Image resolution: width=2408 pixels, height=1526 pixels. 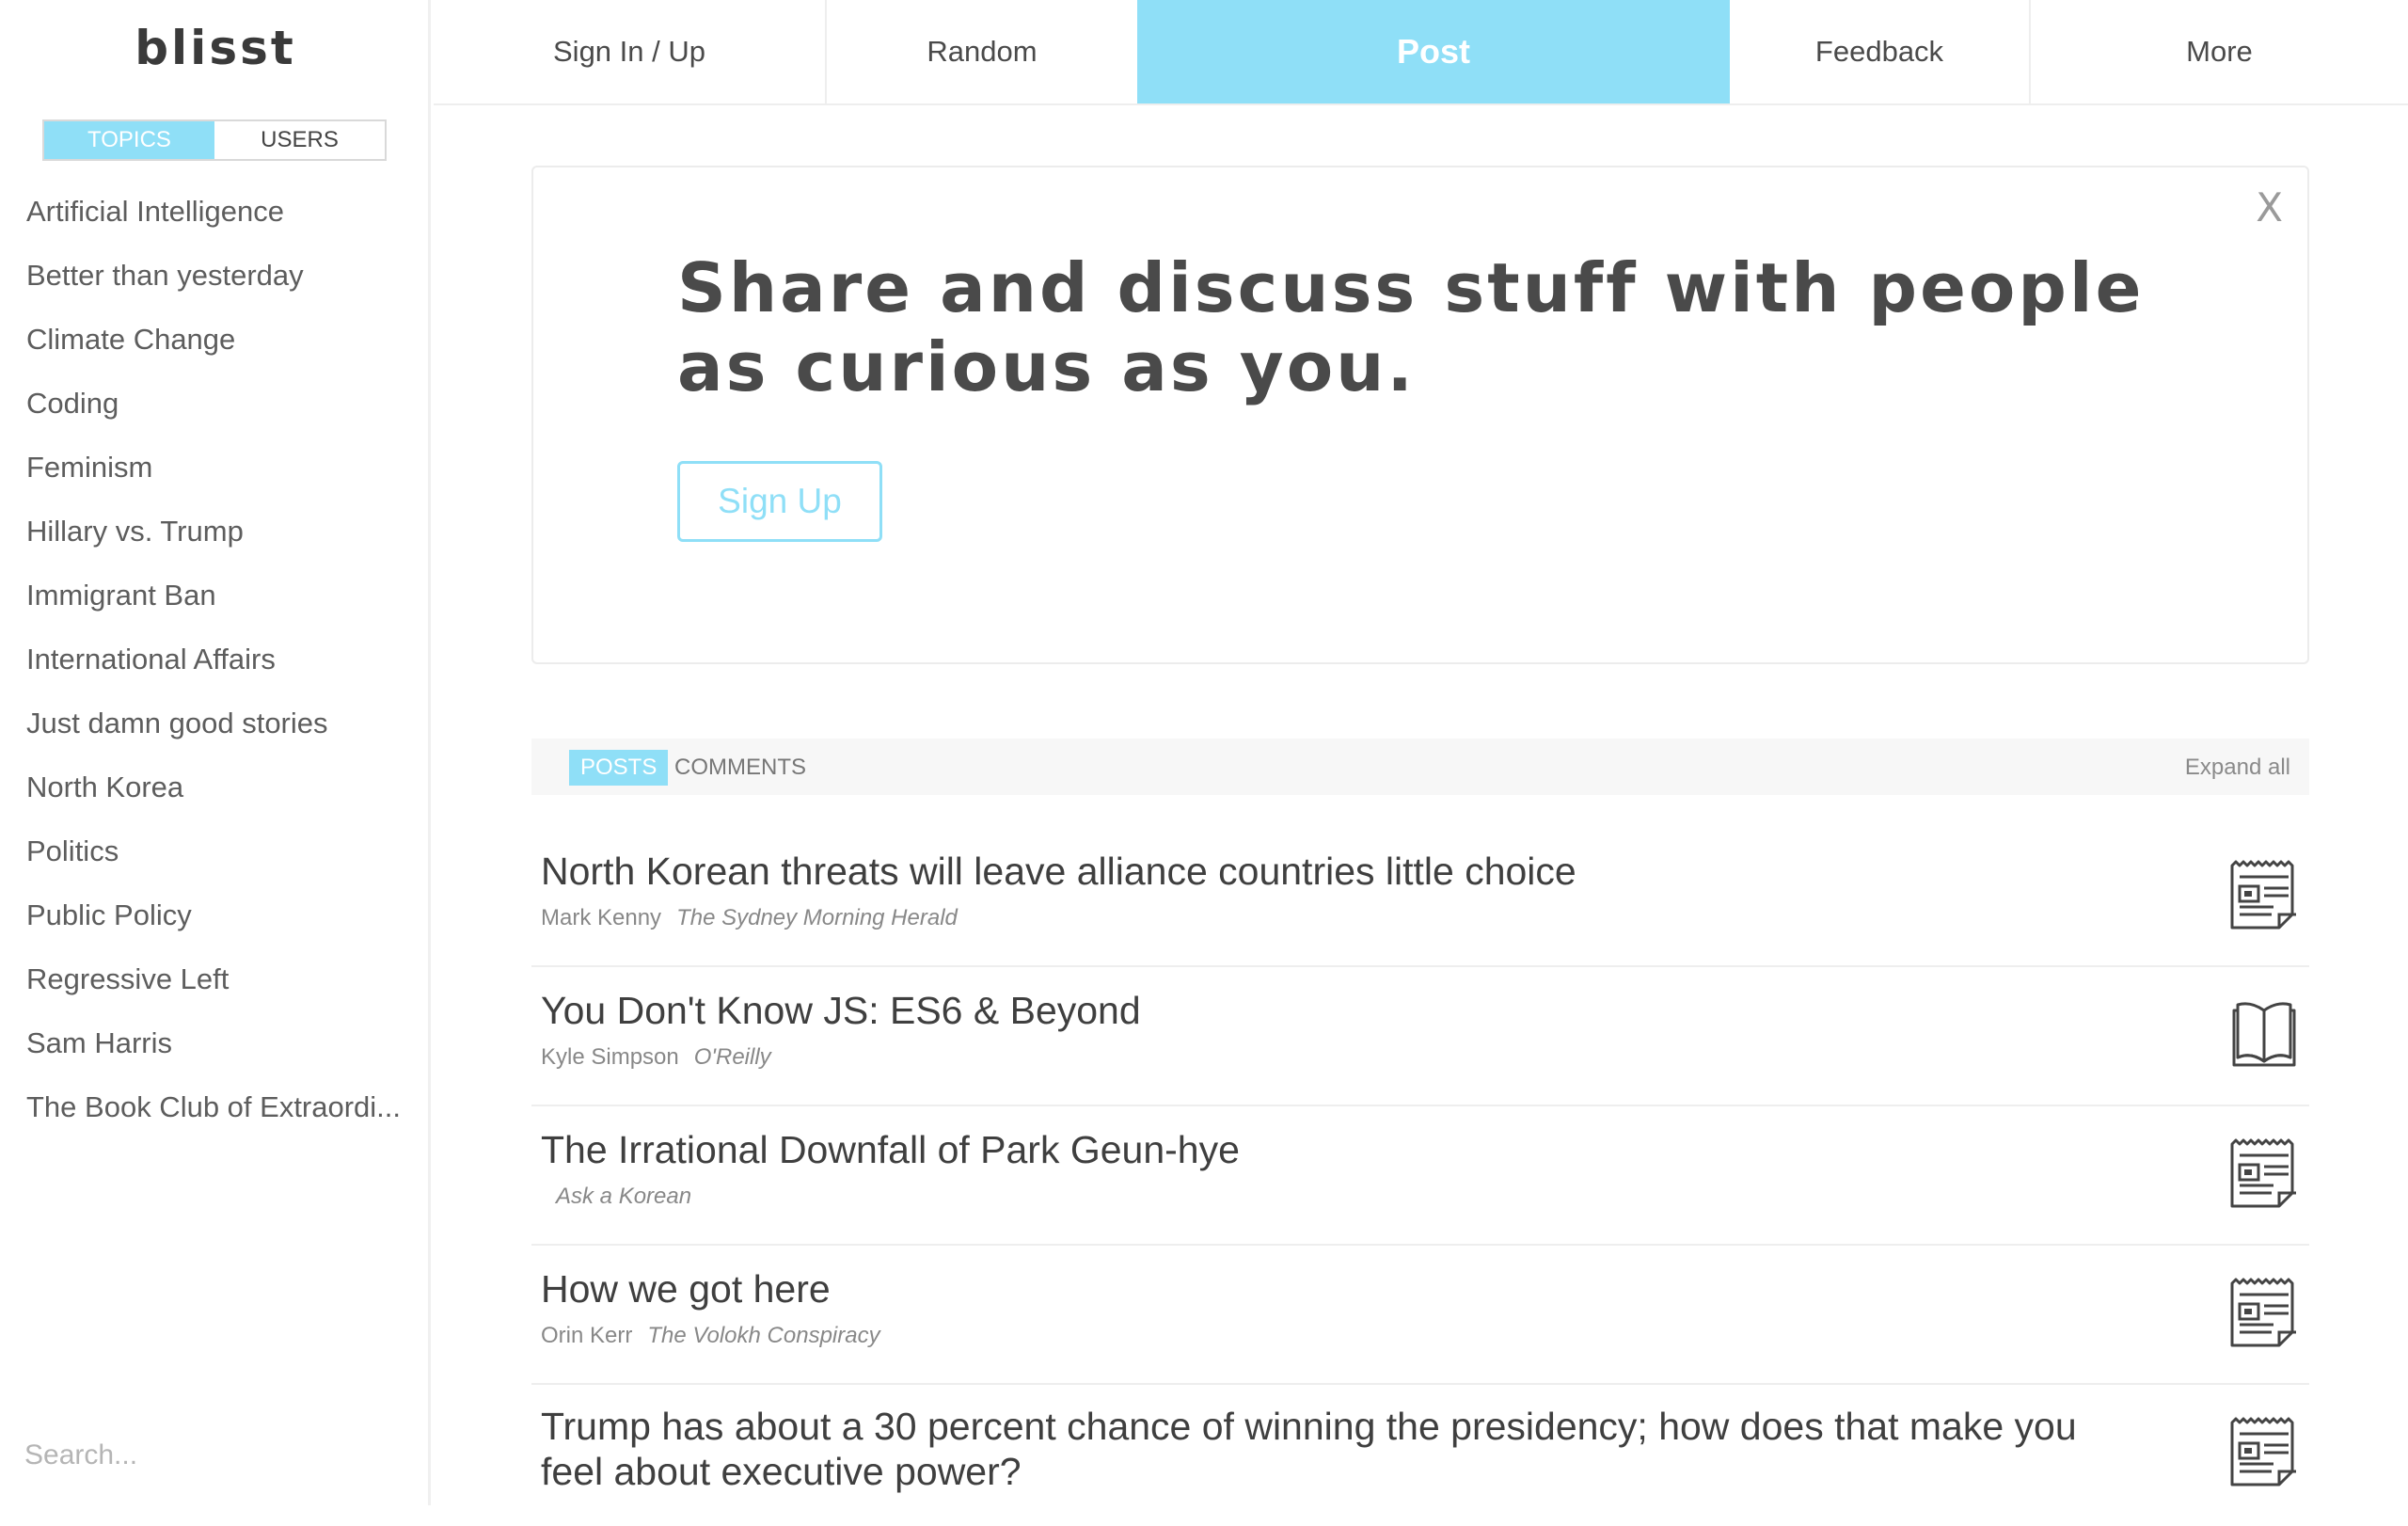 I want to click on toggle-topics: TOPICS, so click(x=129, y=140).